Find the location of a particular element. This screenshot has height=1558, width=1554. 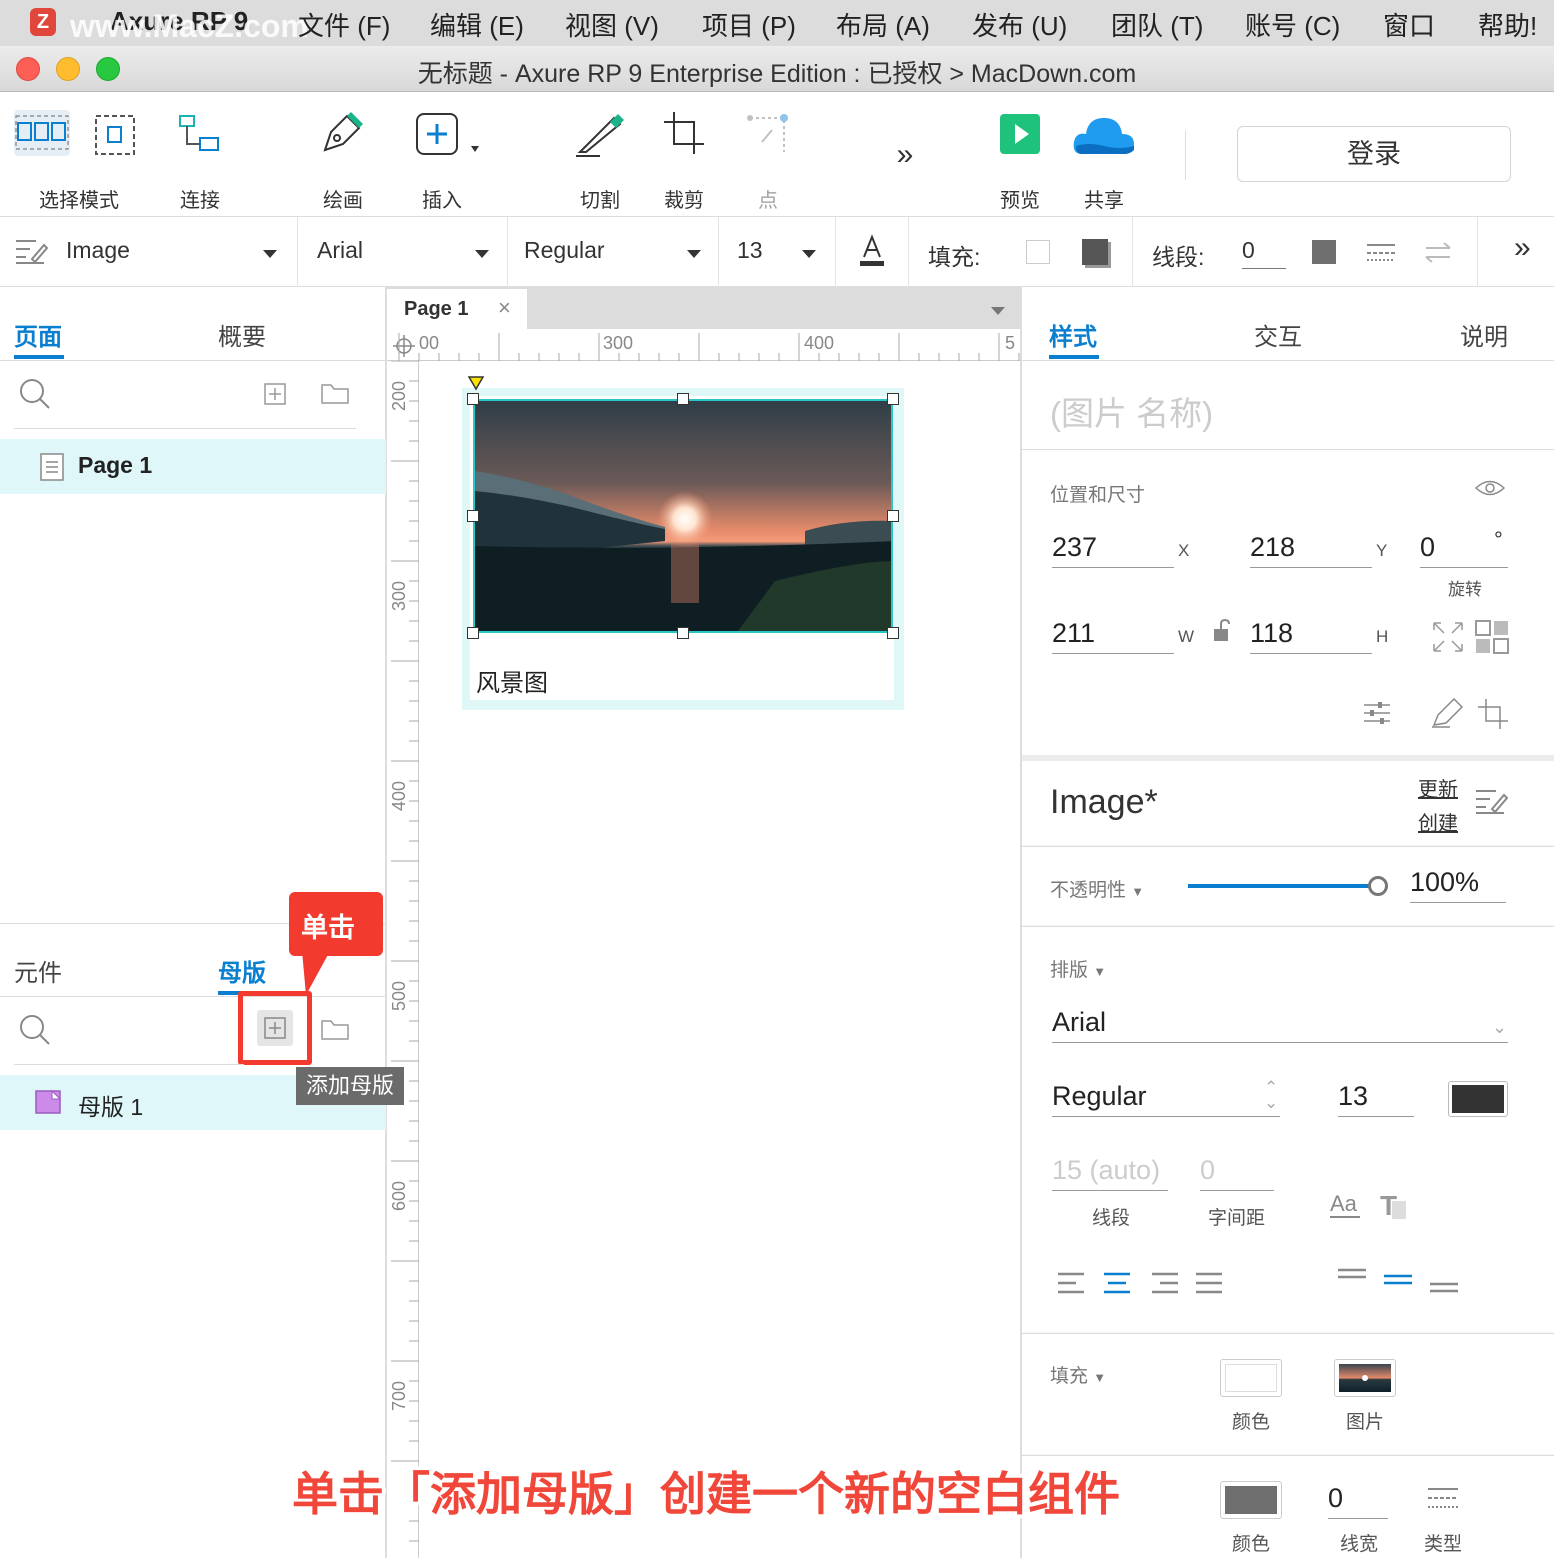

line-height-input: 15 (auto) is located at coordinates (1110, 1173).